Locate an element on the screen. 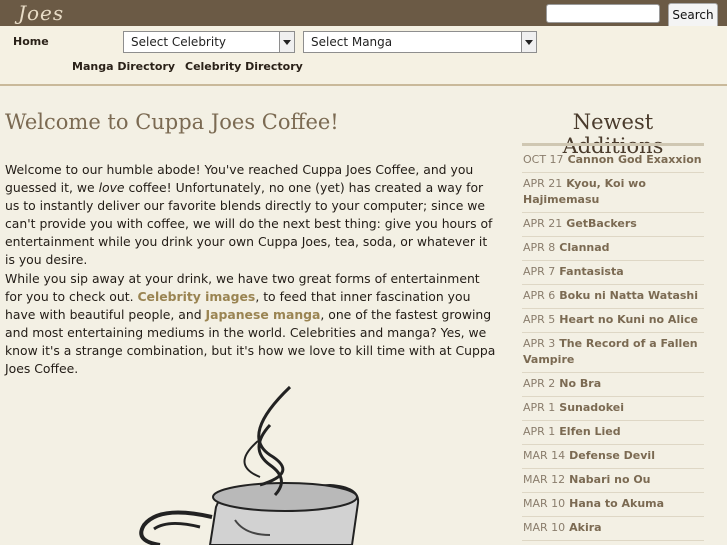 This screenshot has height=545, width=727. addition-title-link: Fantasista is located at coordinates (591, 271).